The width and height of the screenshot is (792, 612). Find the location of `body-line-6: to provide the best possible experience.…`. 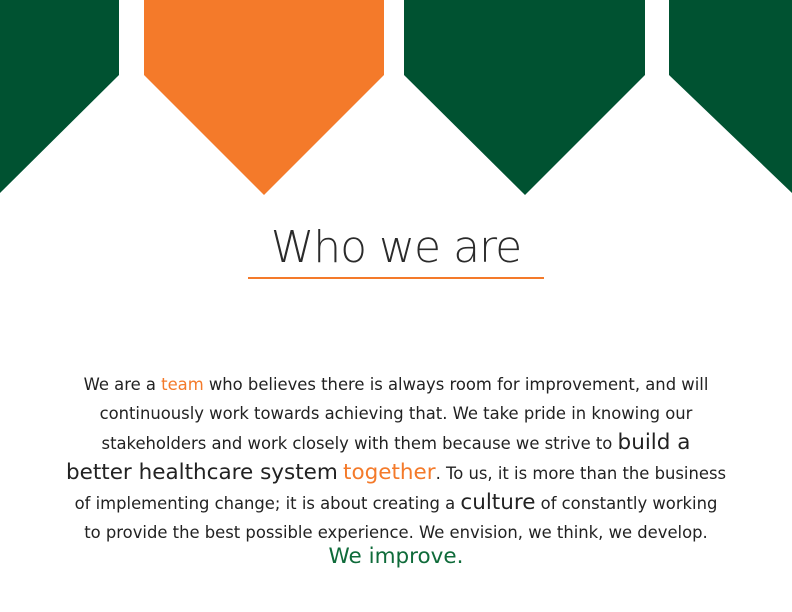

body-line-6: to provide the best possible experience.… is located at coordinates (396, 532).